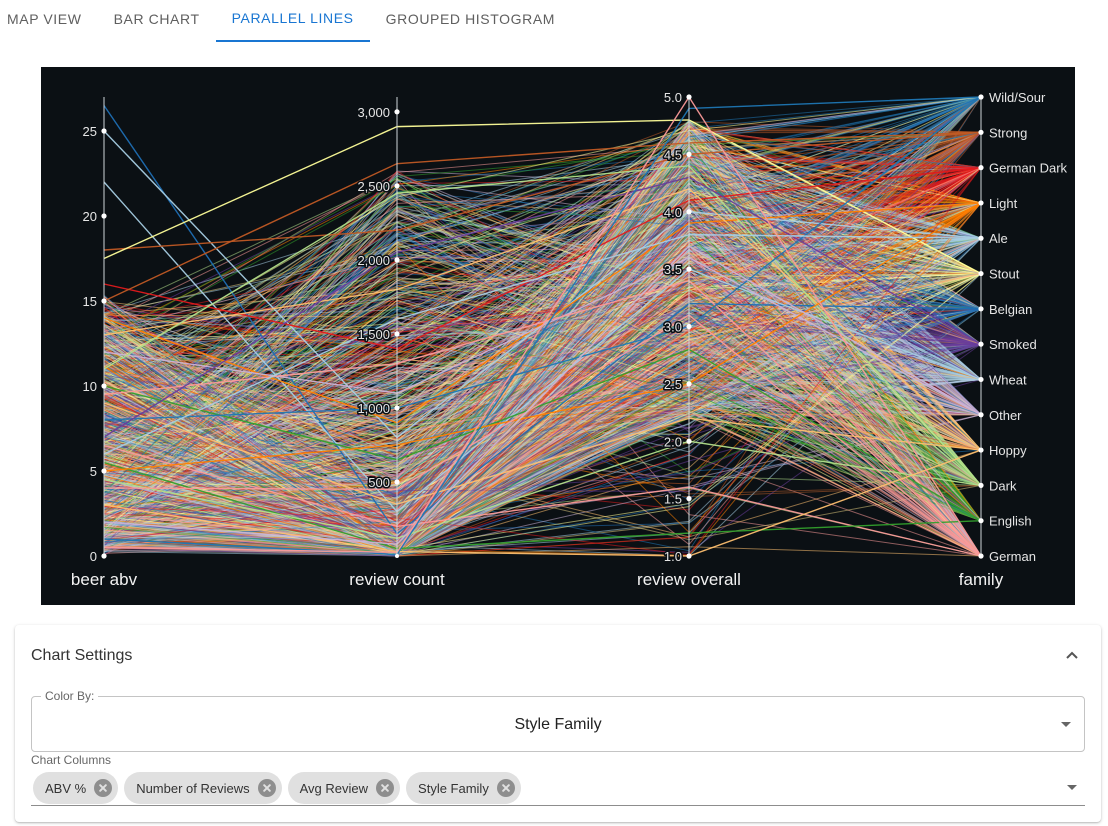  Describe the element at coordinates (1010, 521) in the screenshot. I see `category-tick-label: English` at that location.